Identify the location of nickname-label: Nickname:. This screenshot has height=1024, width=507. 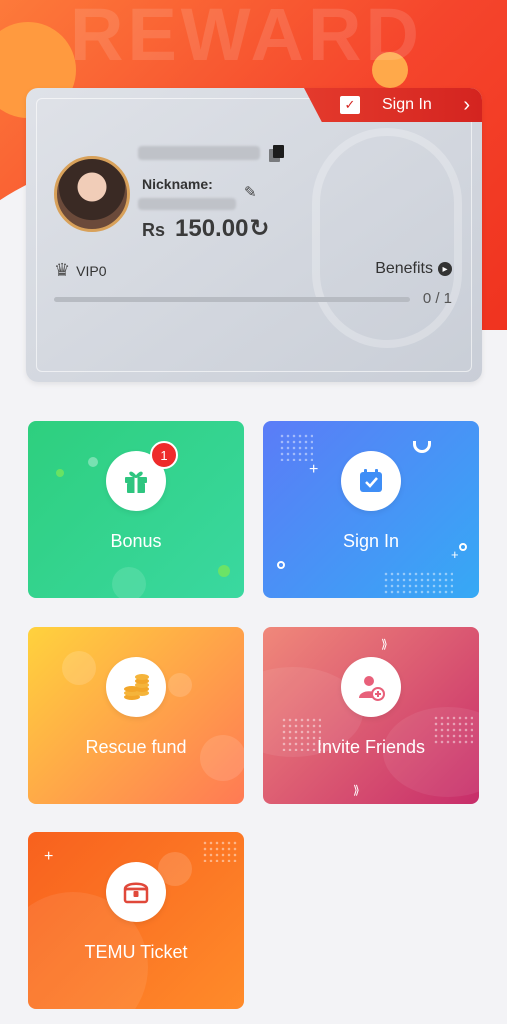
(177, 184).